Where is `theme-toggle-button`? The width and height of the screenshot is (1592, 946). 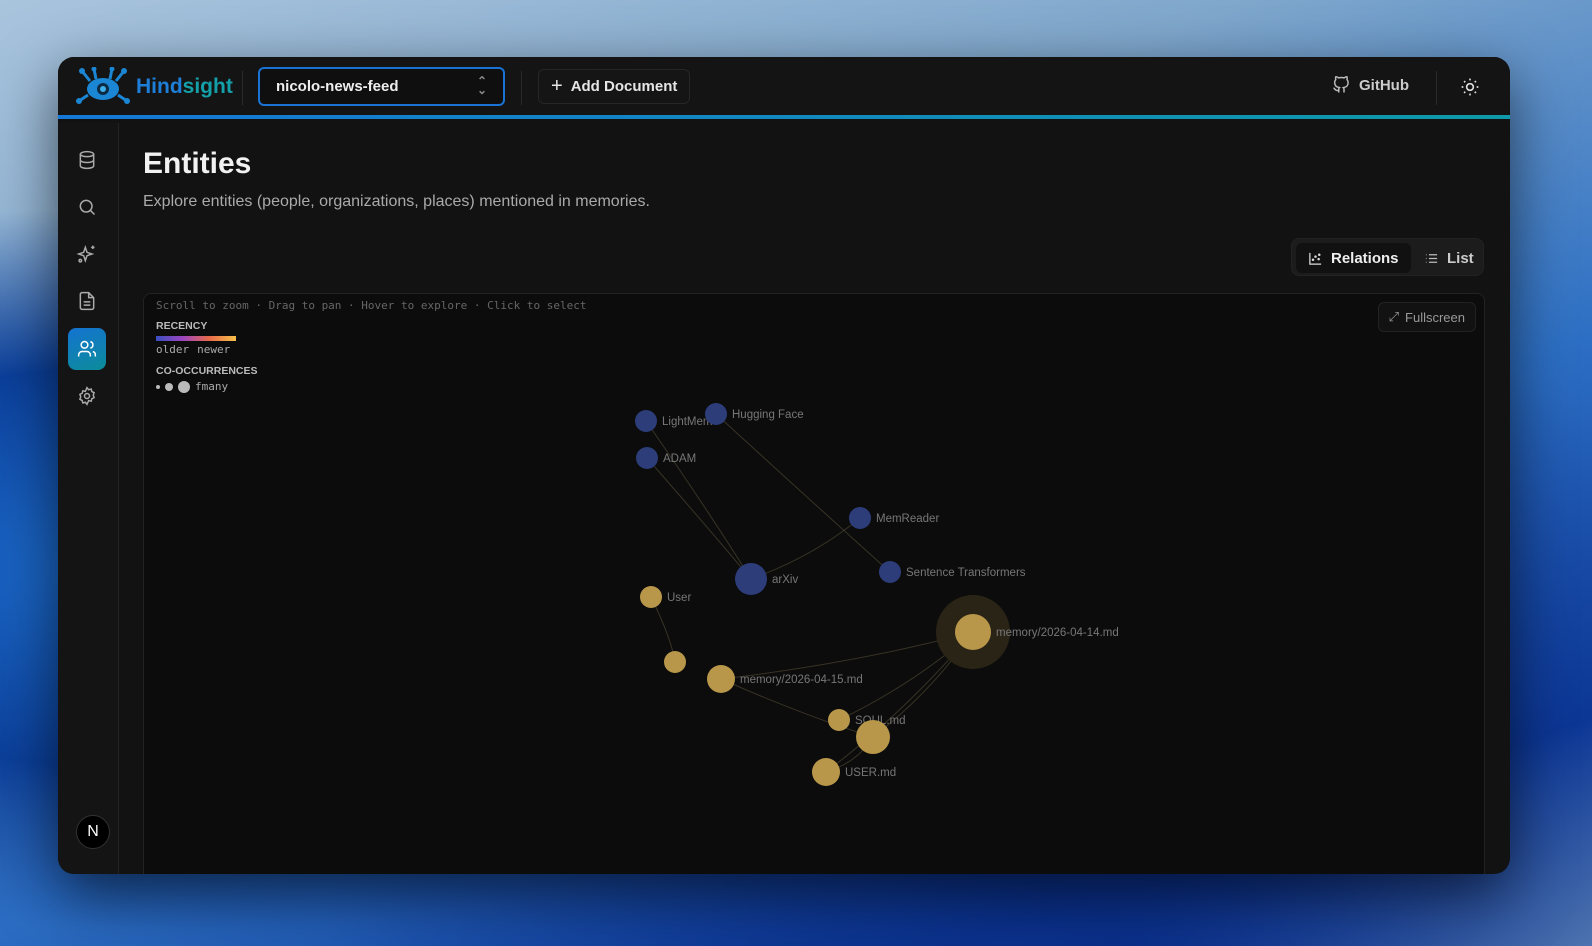 theme-toggle-button is located at coordinates (1470, 89).